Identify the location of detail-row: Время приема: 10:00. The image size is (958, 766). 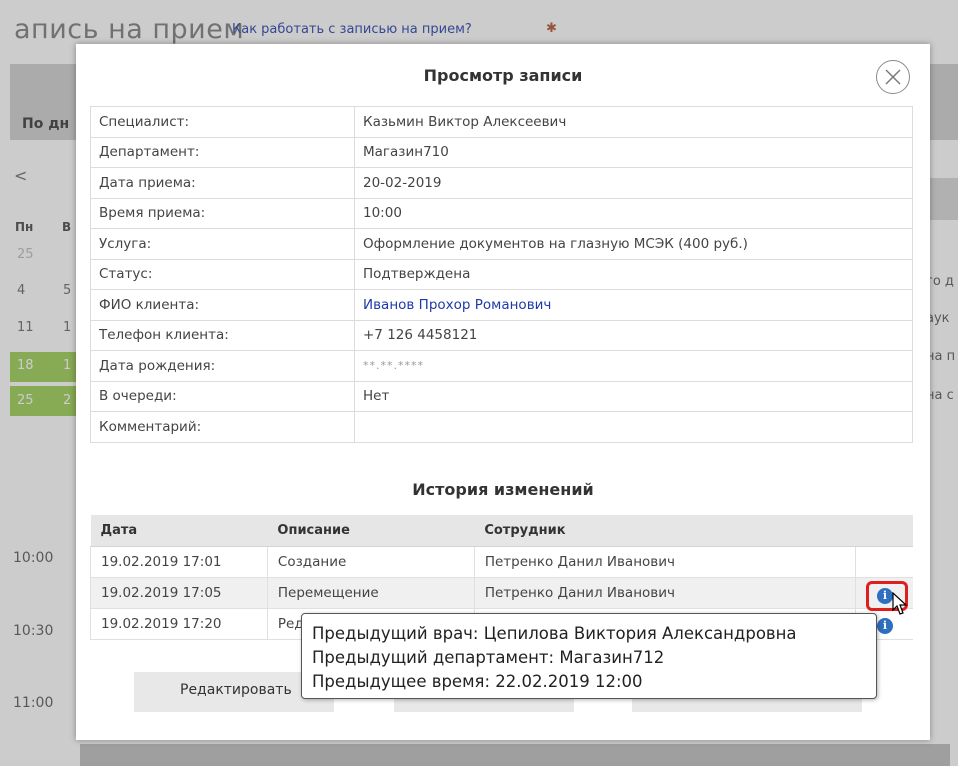
(501, 213).